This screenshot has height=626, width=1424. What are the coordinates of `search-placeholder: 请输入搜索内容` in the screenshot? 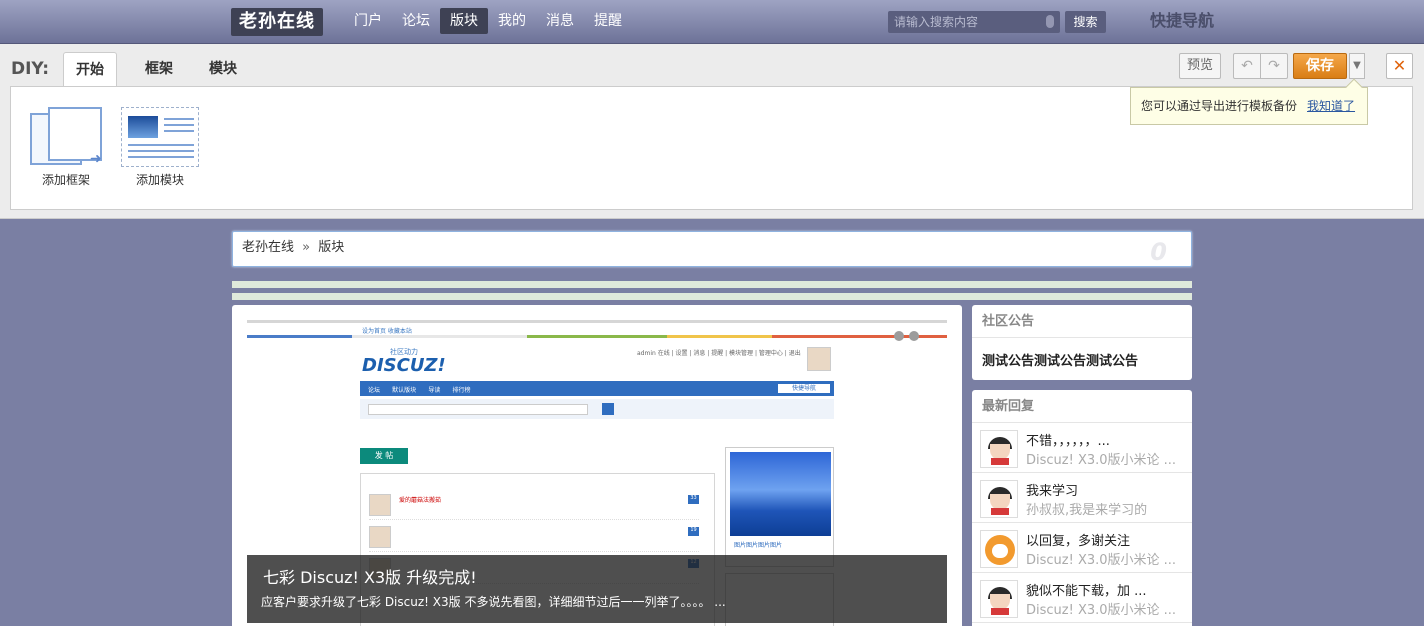 It's located at (936, 22).